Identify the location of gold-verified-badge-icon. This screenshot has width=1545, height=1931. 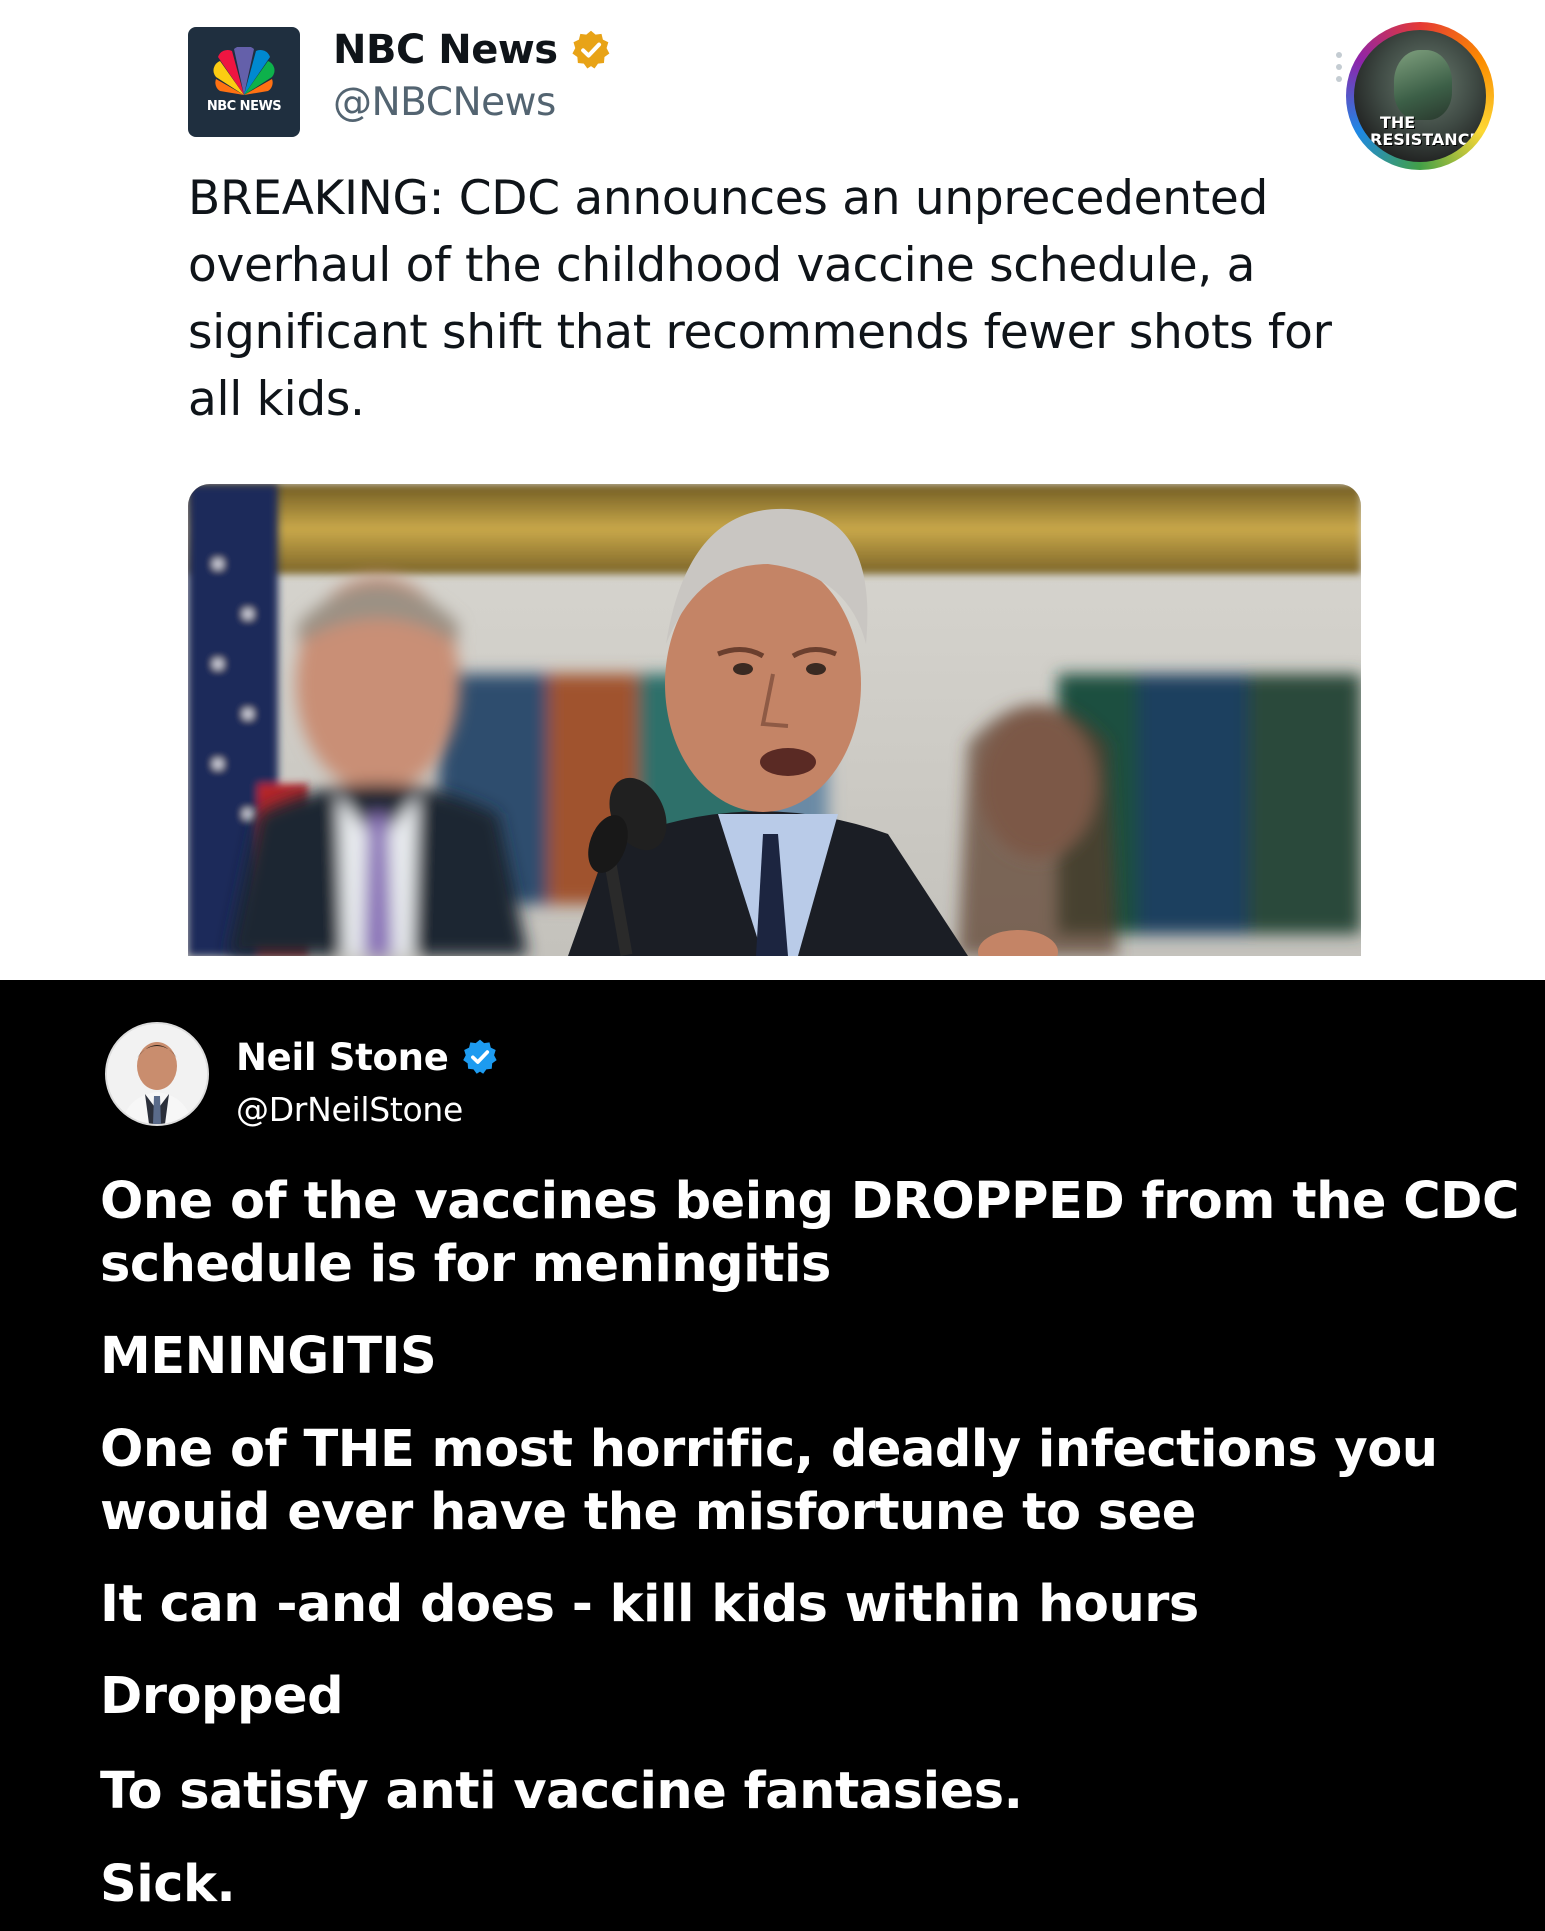
(590, 49).